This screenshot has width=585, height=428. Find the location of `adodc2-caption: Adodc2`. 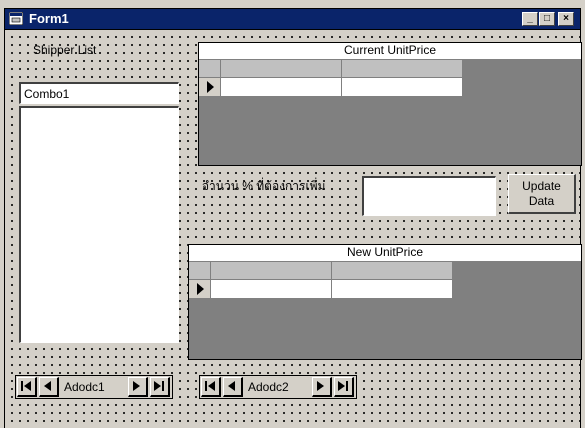

adodc2-caption: Adodc2 is located at coordinates (268, 387).